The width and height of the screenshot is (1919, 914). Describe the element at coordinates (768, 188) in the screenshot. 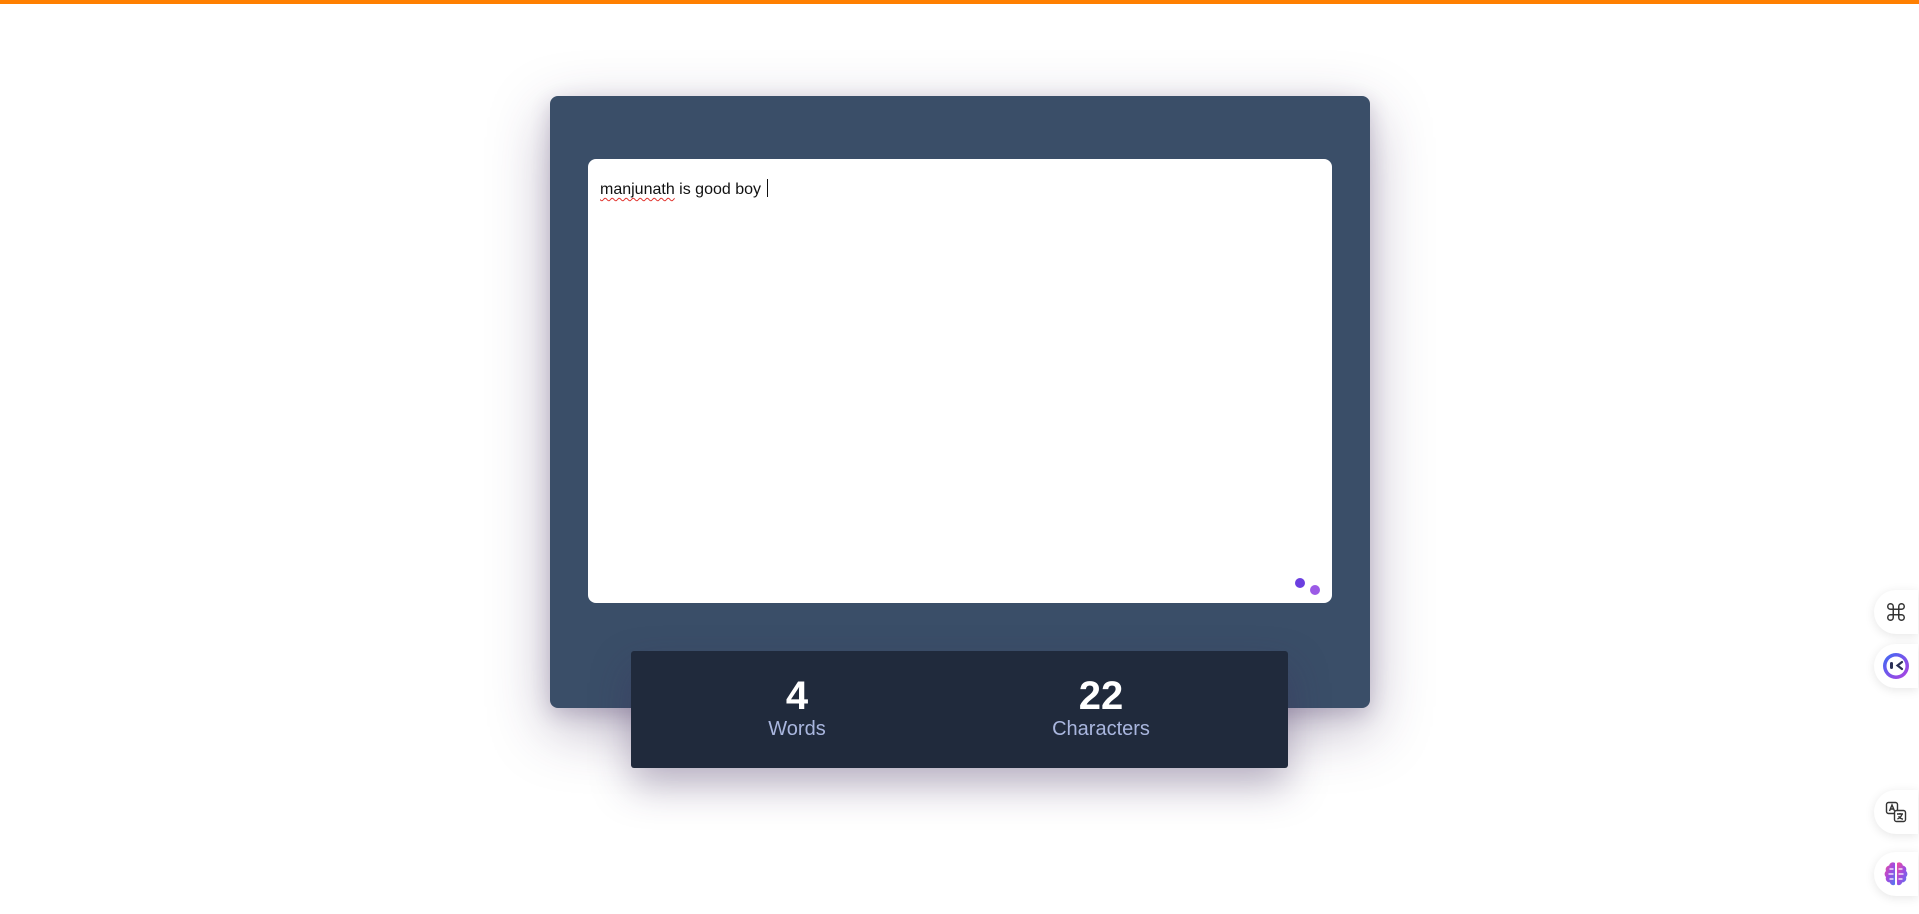

I see `text-caret` at that location.